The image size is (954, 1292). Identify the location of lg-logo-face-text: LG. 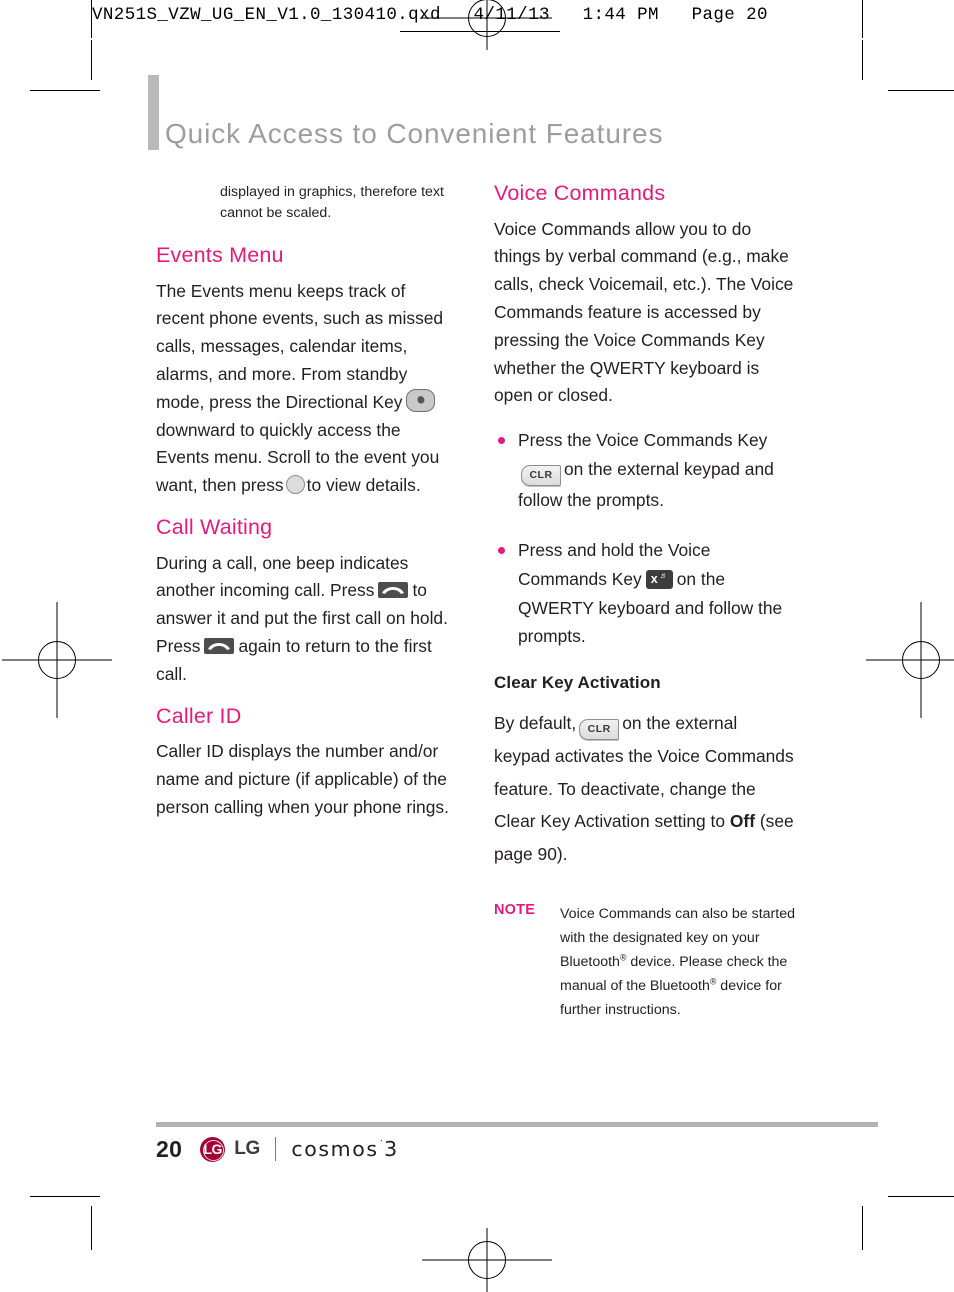
(212, 1149).